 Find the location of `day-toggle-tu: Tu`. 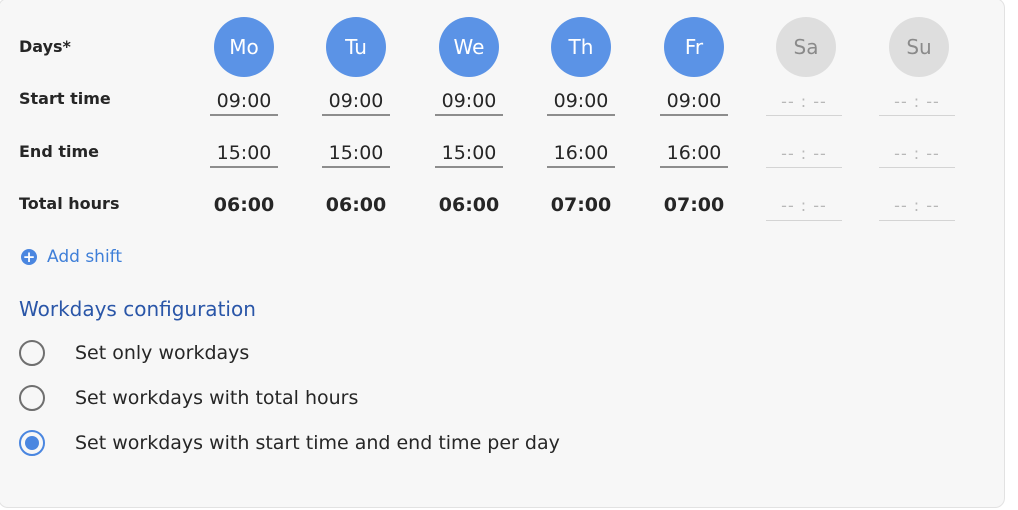

day-toggle-tu: Tu is located at coordinates (356, 47).